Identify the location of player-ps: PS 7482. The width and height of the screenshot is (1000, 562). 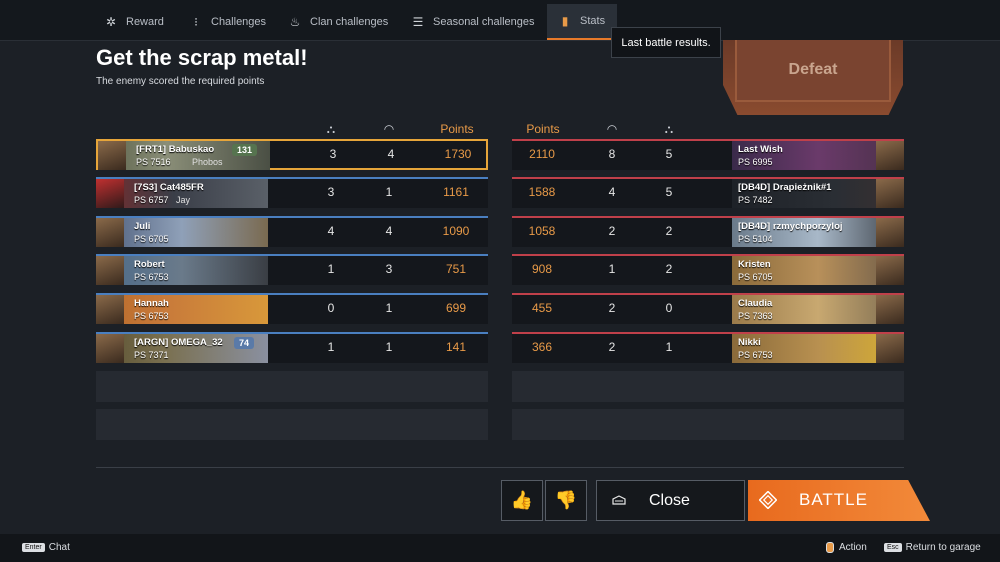
(755, 200).